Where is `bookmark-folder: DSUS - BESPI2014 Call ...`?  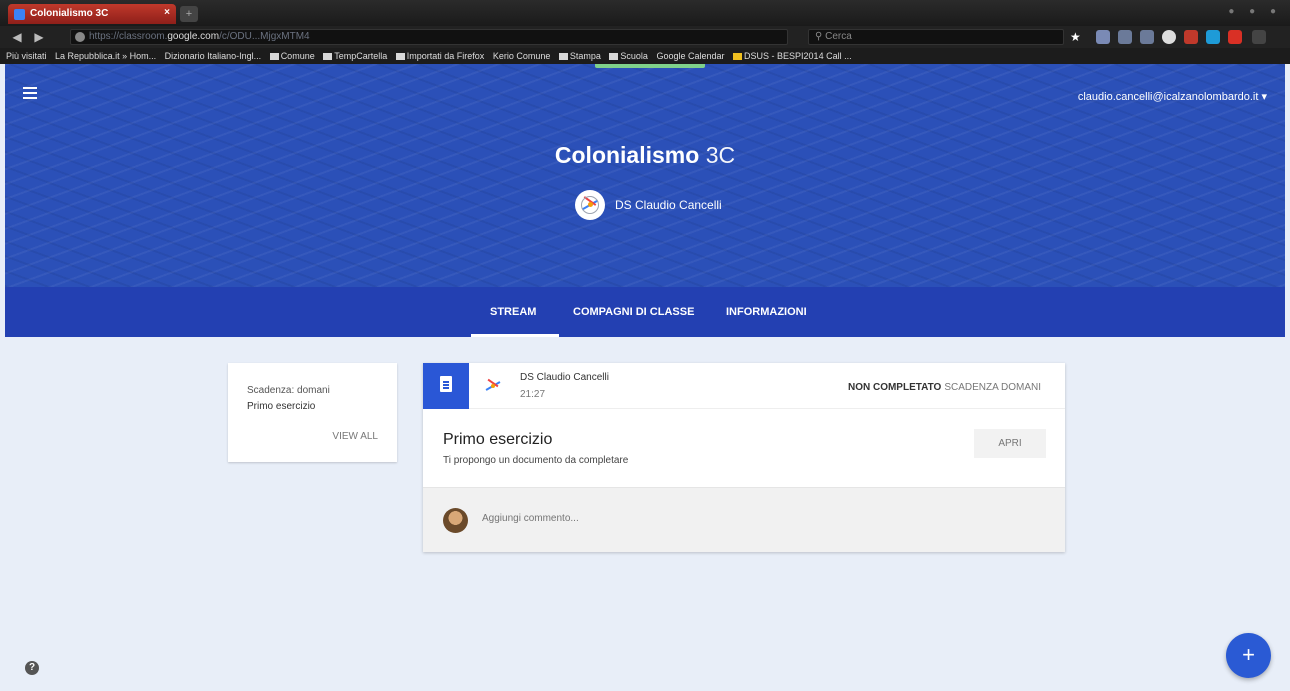
bookmark-folder: DSUS - BESPI2014 Call ... is located at coordinates (798, 56).